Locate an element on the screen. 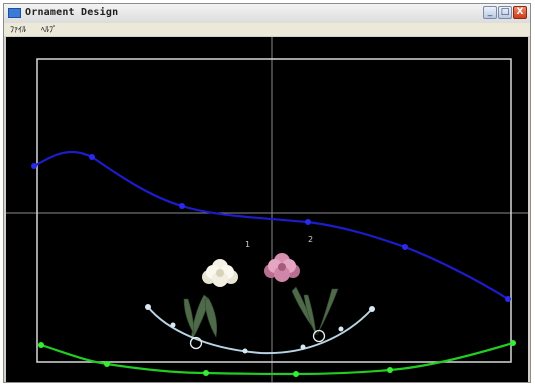  menu-file: ﾌｧｲﾙ is located at coordinates (18, 29).